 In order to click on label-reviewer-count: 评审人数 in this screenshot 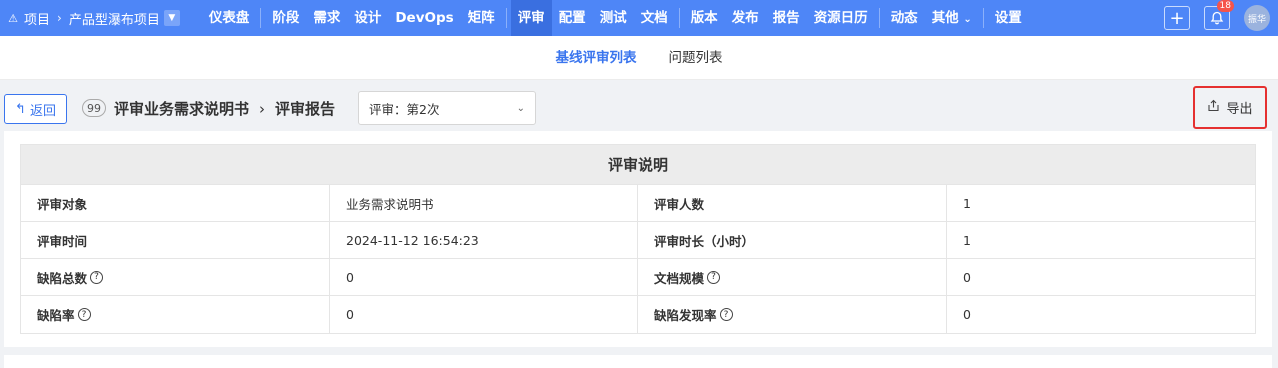, I will do `click(792, 203)`.